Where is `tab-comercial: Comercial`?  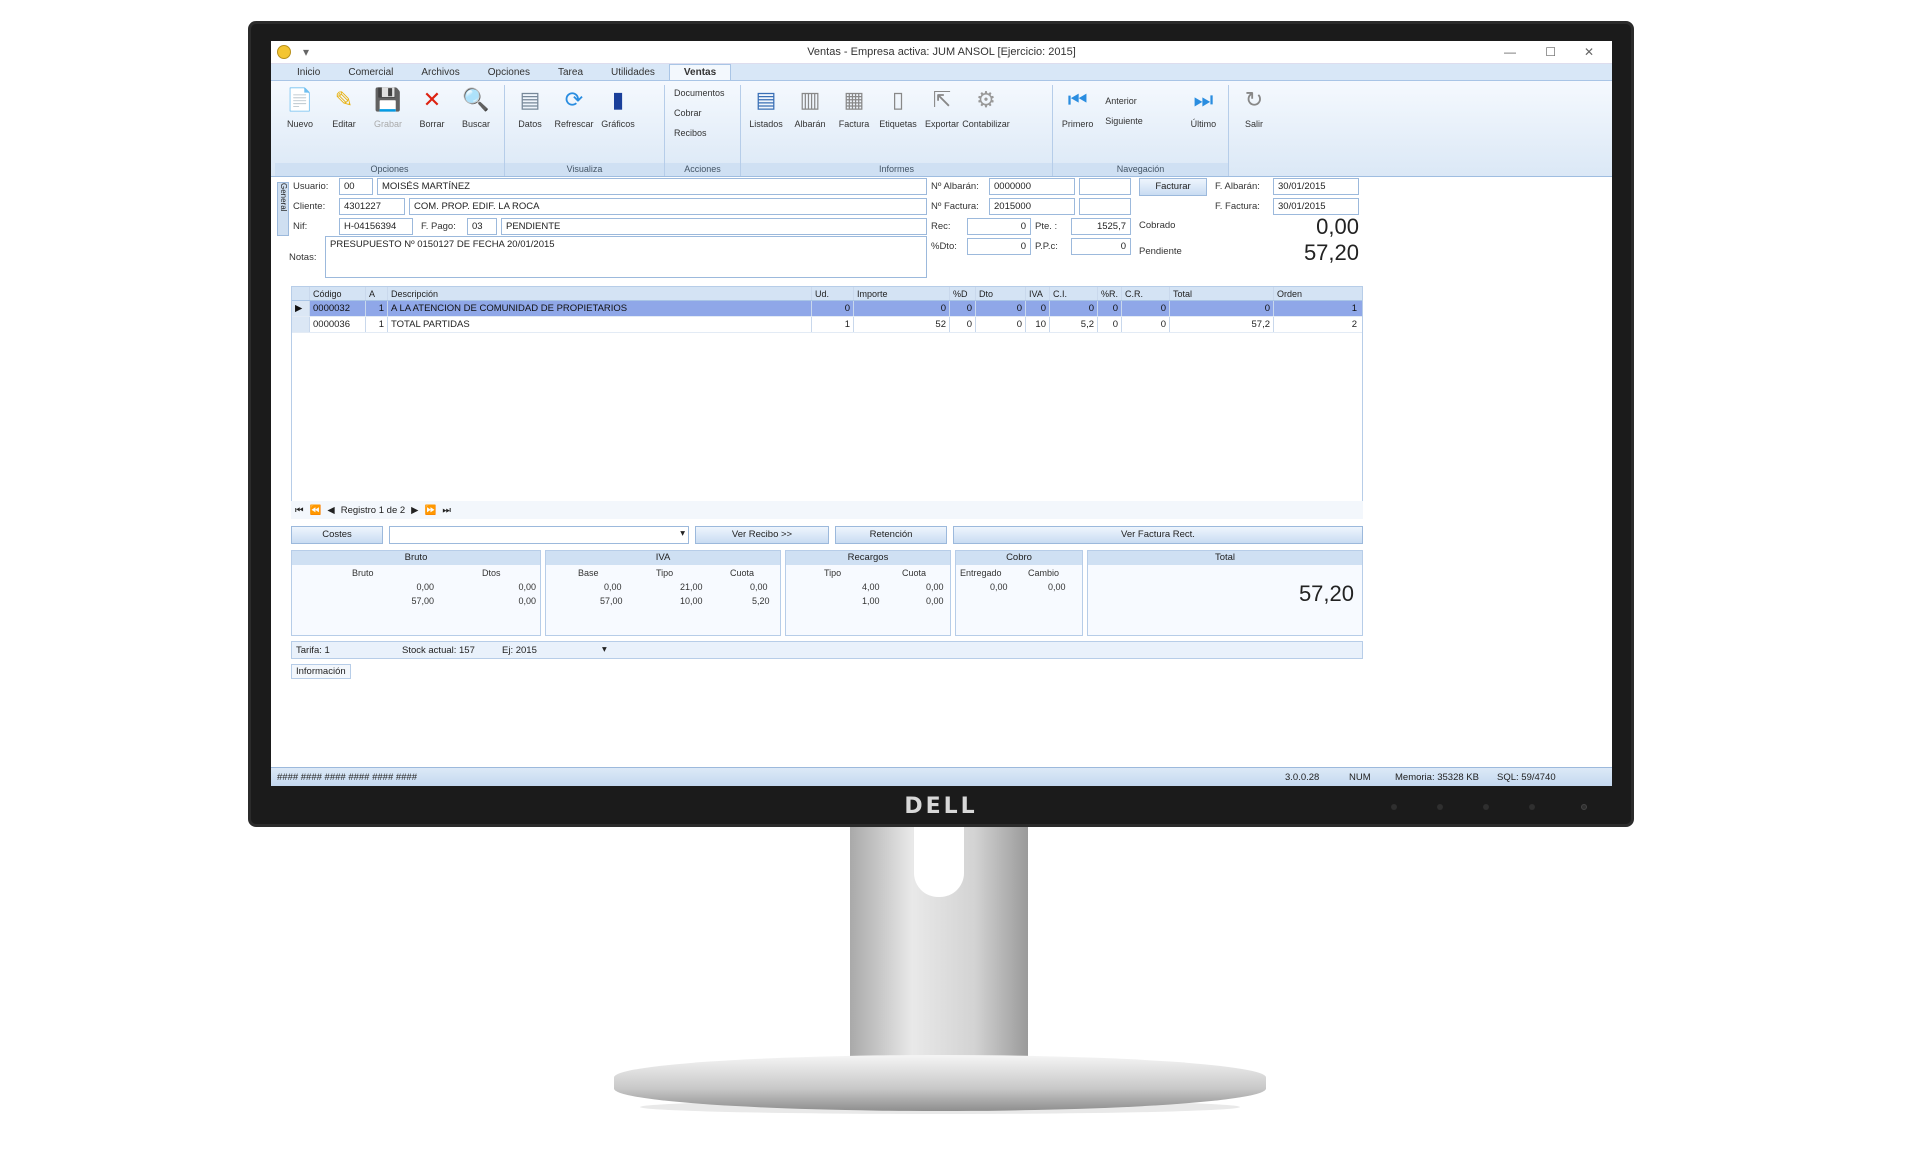 tab-comercial: Comercial is located at coordinates (370, 72).